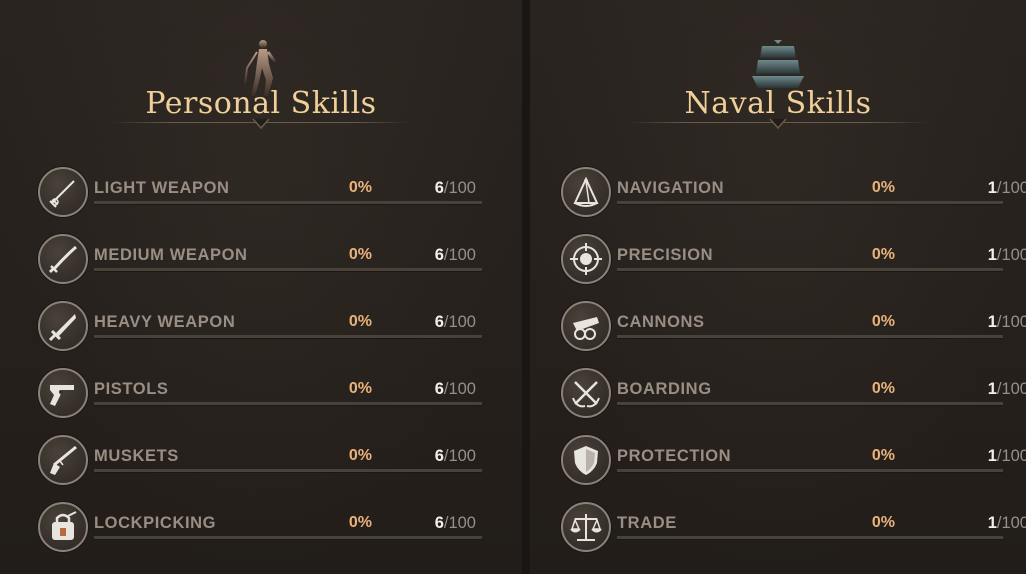 The height and width of the screenshot is (574, 1026). I want to click on panel-divider, so click(526, 287).